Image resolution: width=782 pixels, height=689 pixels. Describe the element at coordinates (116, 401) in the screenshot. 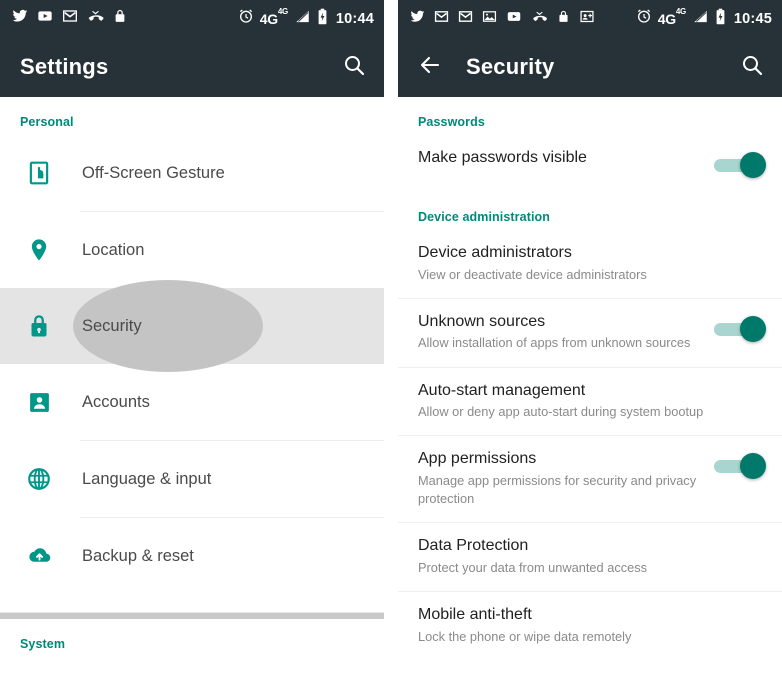

I see `settings-item-label: Accounts` at that location.